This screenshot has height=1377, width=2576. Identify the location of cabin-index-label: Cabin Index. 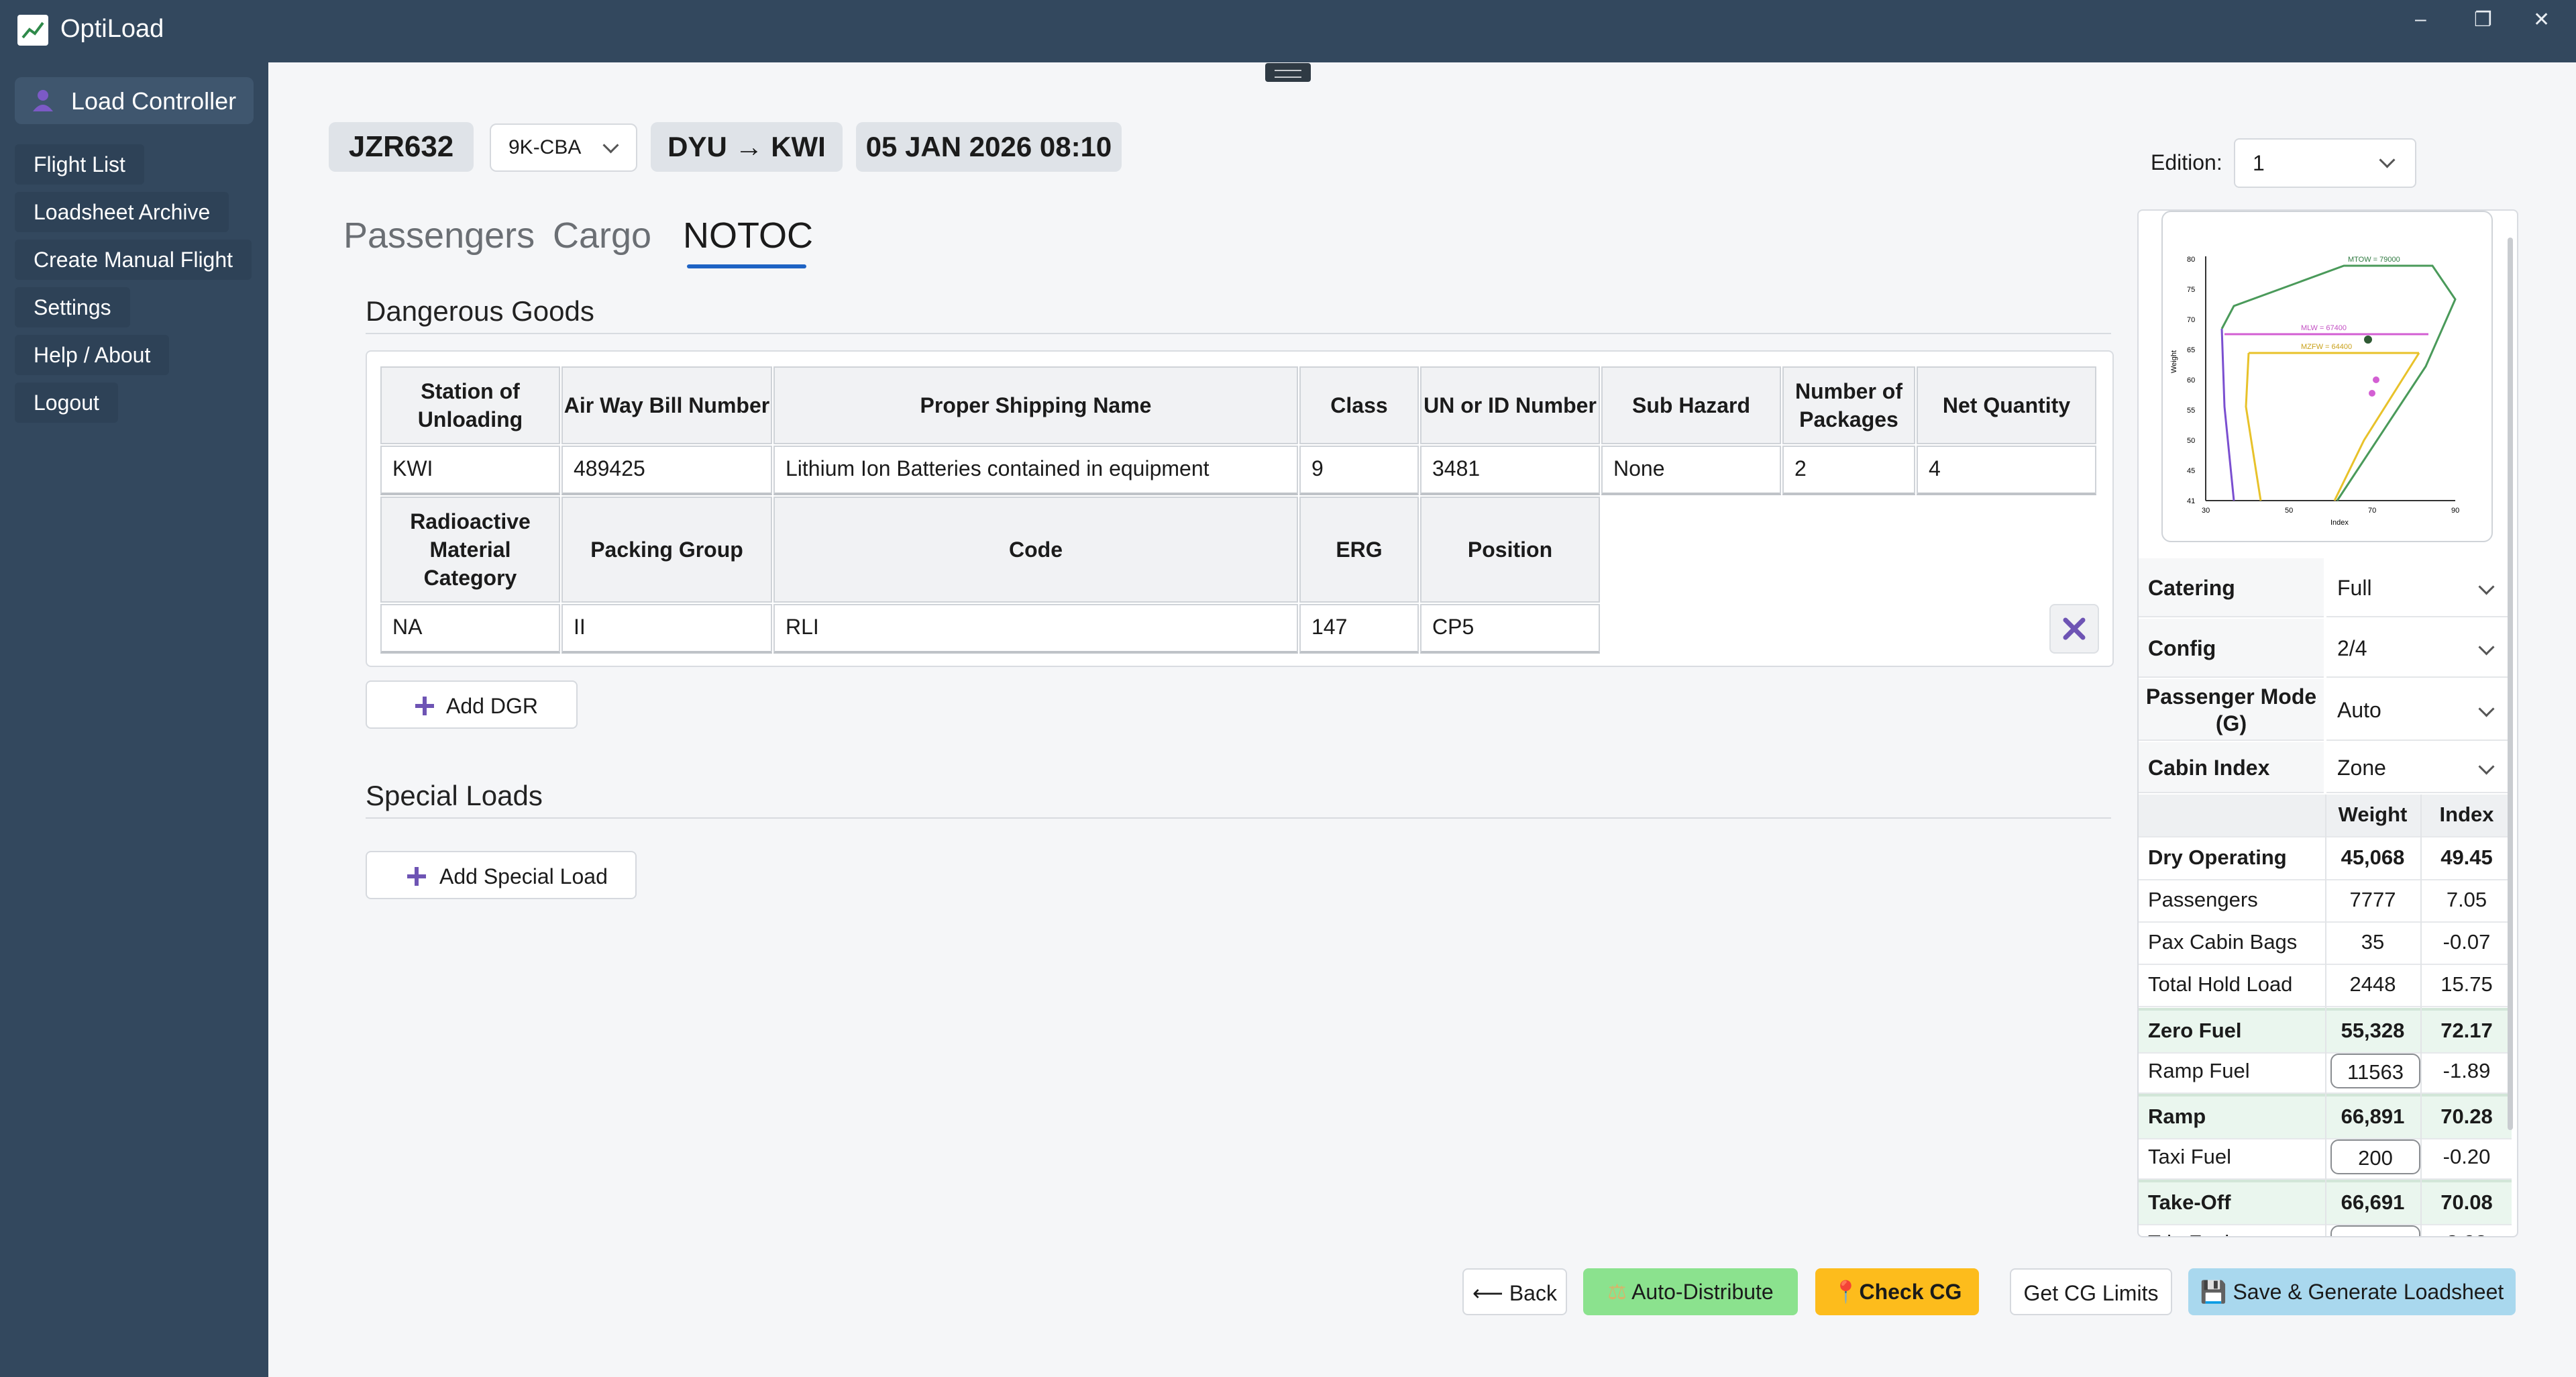
(2231, 767).